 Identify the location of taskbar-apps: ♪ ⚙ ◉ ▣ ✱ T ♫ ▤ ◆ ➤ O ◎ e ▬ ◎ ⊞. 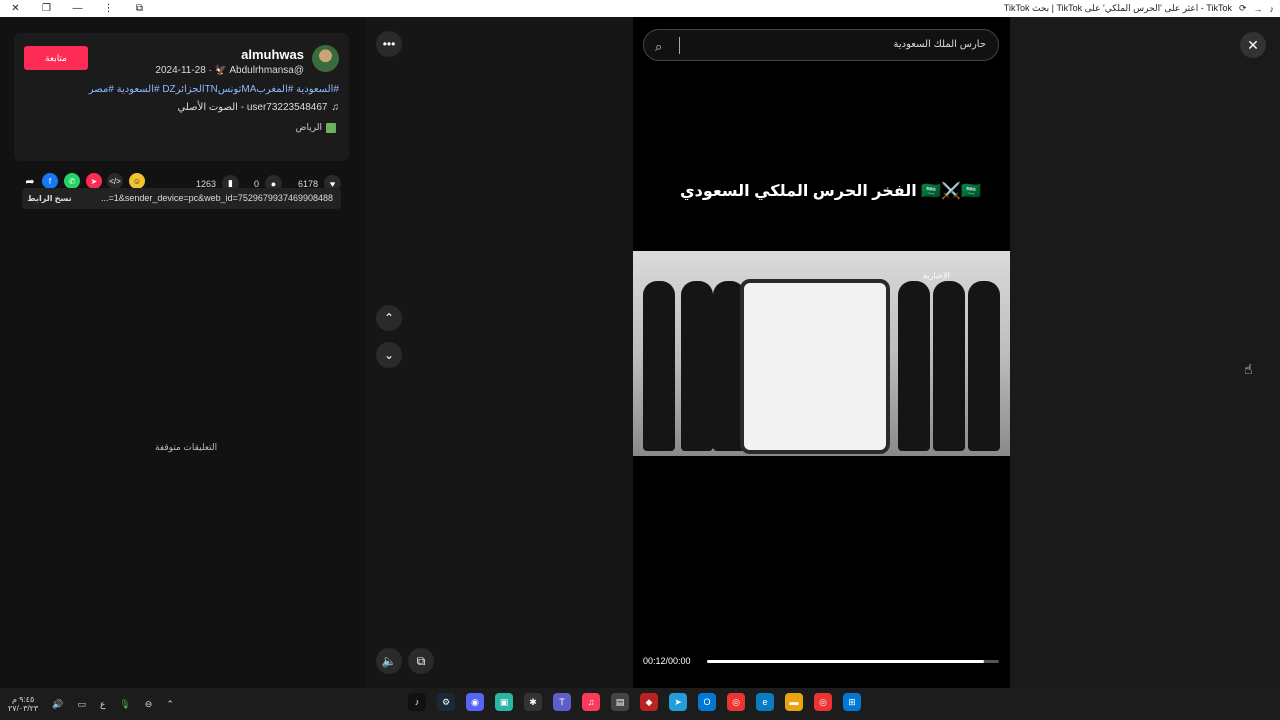
(634, 702).